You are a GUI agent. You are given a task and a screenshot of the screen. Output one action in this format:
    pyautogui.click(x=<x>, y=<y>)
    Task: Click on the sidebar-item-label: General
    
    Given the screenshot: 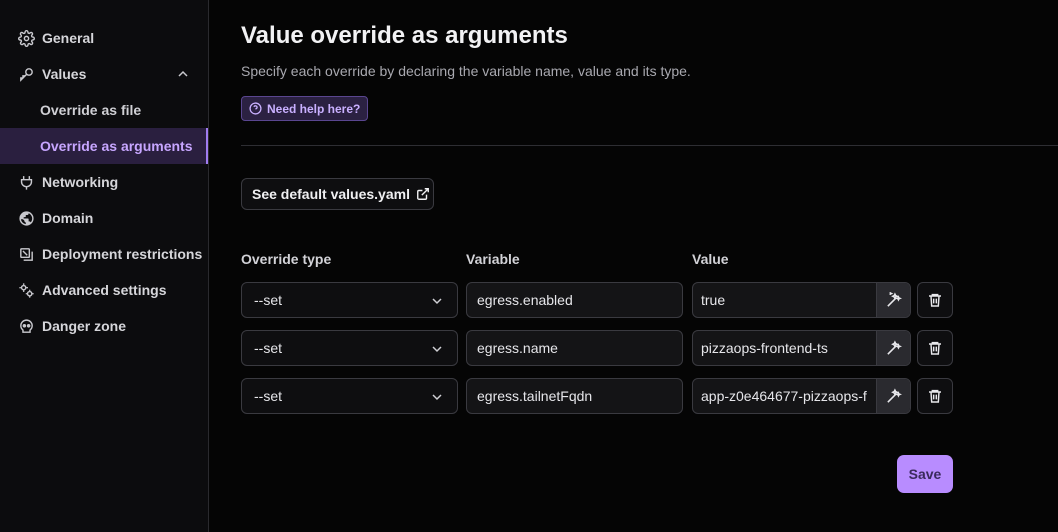 What is the action you would take?
    pyautogui.click(x=68, y=38)
    